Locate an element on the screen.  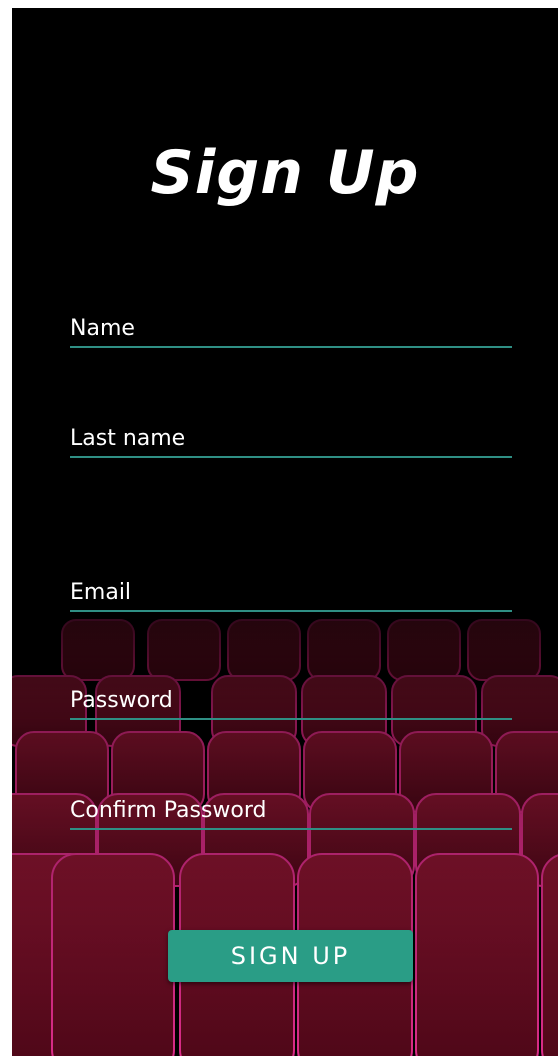
password-field: Password is located at coordinates (291, 704).